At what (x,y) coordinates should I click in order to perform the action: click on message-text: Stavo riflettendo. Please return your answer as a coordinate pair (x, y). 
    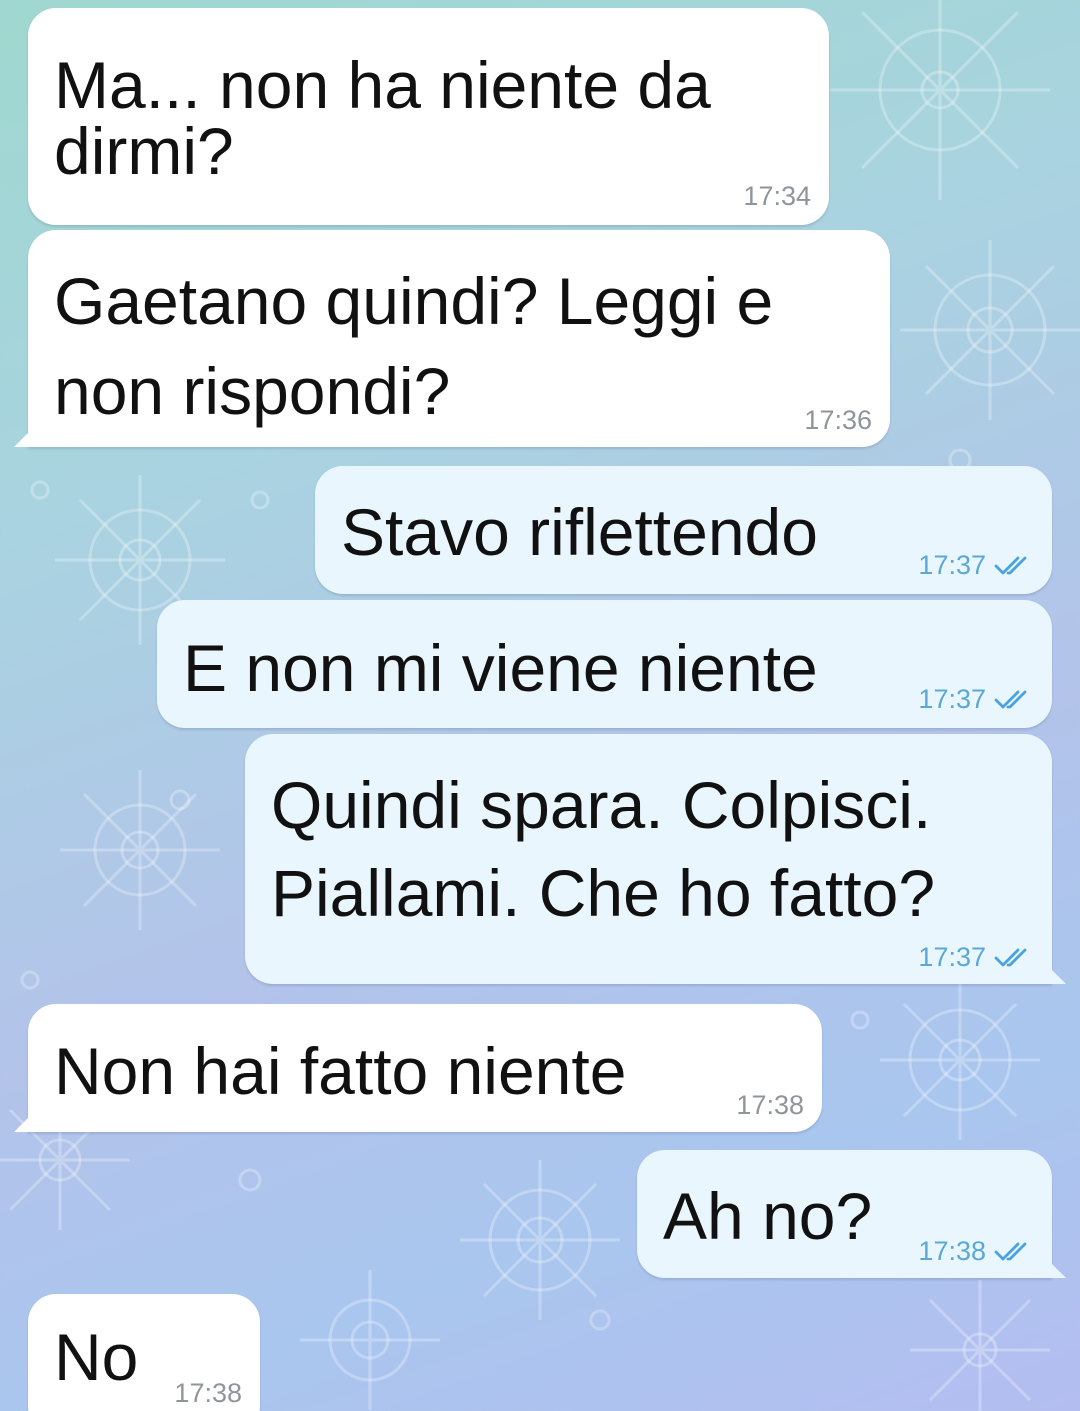
    Looking at the image, I should click on (579, 532).